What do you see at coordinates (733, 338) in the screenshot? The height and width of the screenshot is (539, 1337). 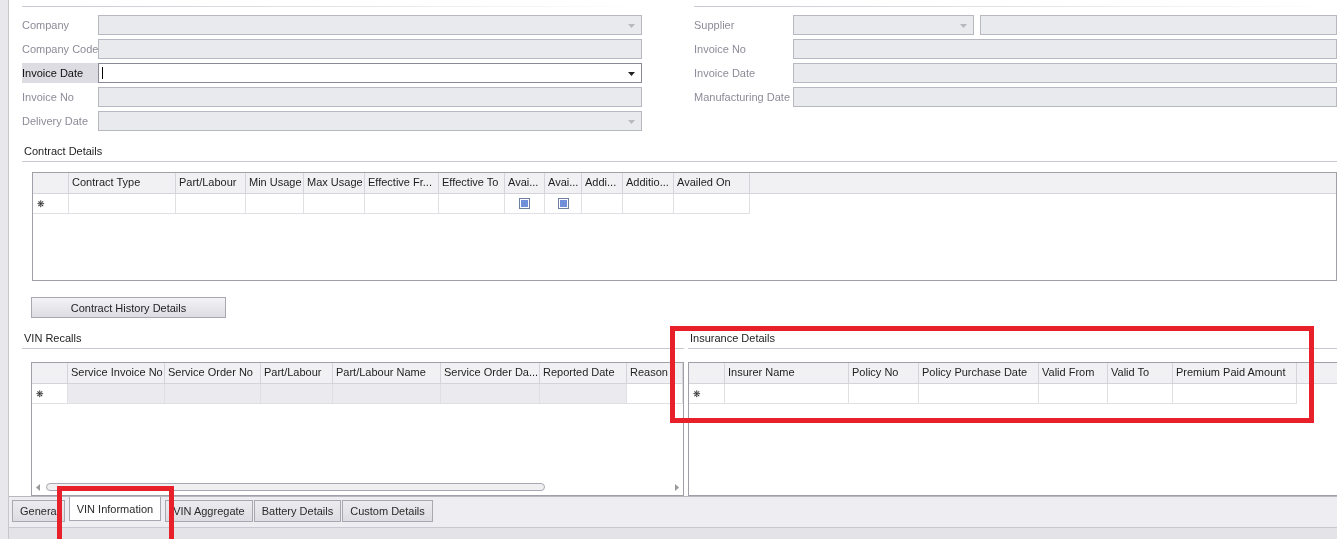 I see `section-title: Insurance Details` at bounding box center [733, 338].